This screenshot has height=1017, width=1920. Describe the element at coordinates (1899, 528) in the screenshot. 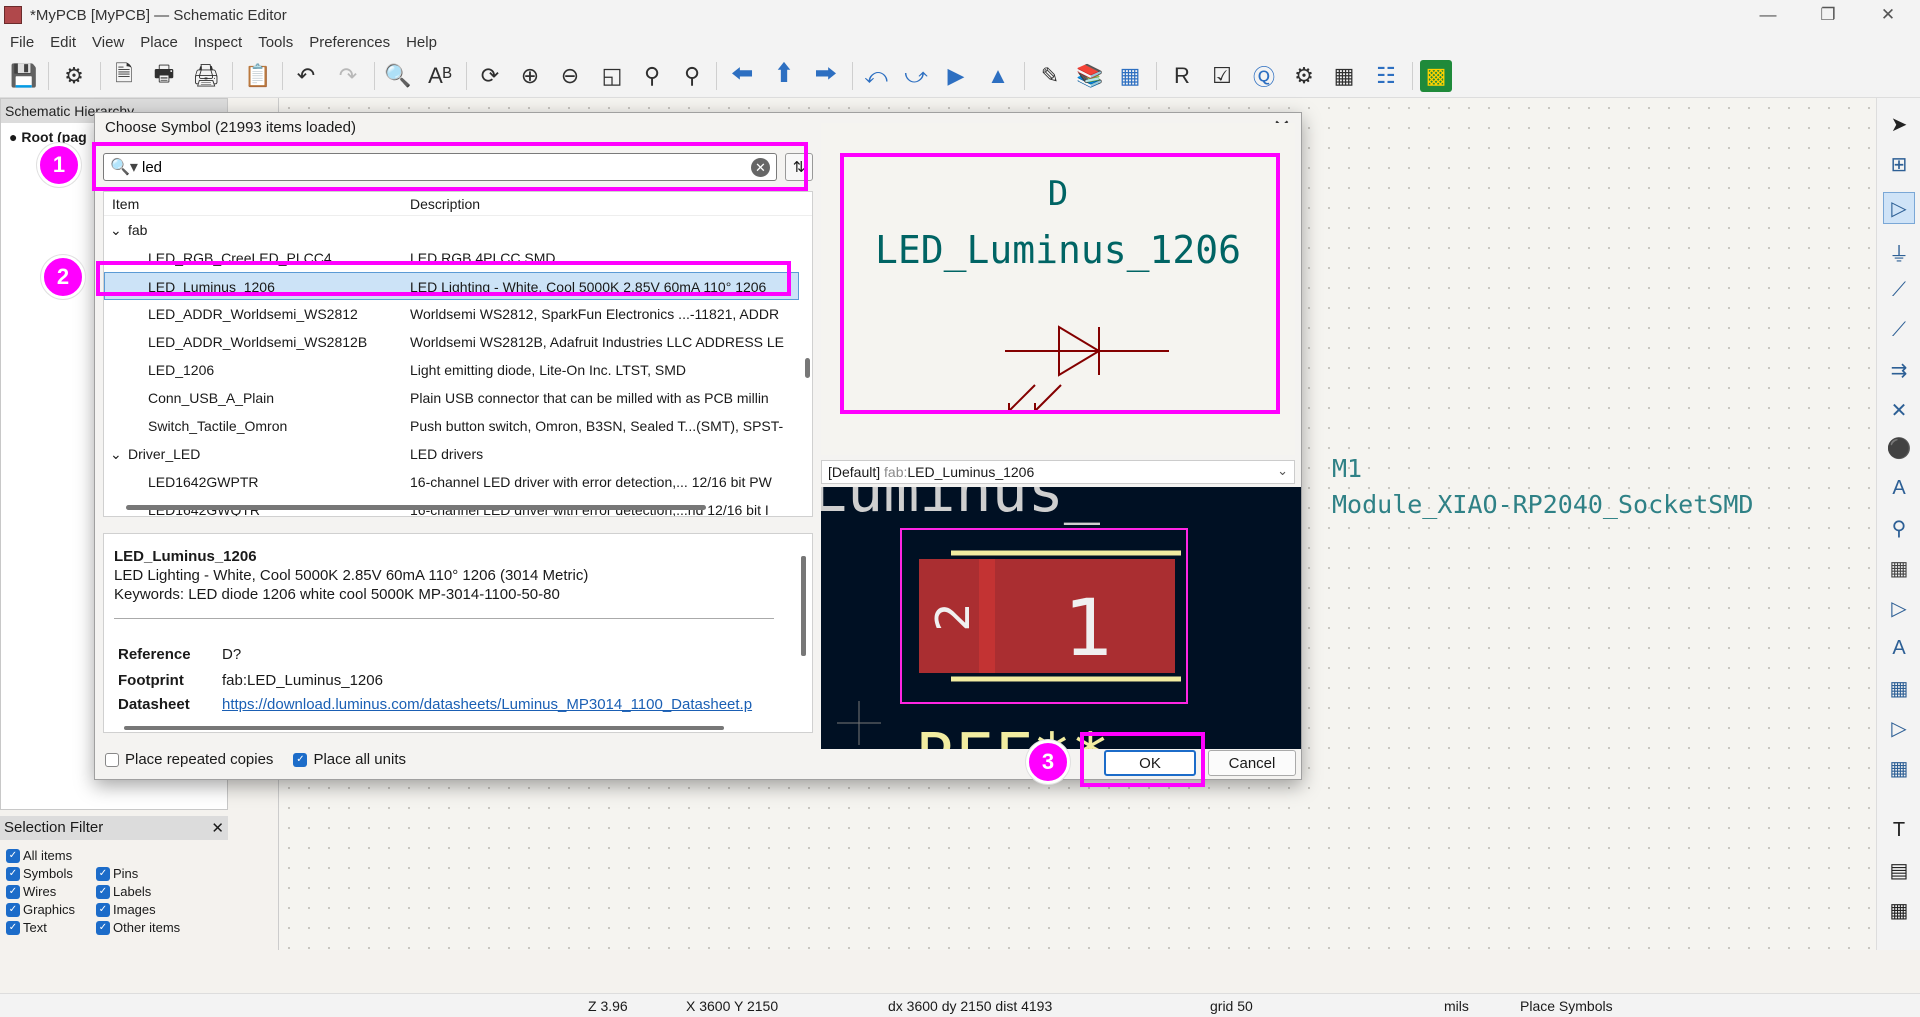

I see `net-class-icon: ⚲` at that location.